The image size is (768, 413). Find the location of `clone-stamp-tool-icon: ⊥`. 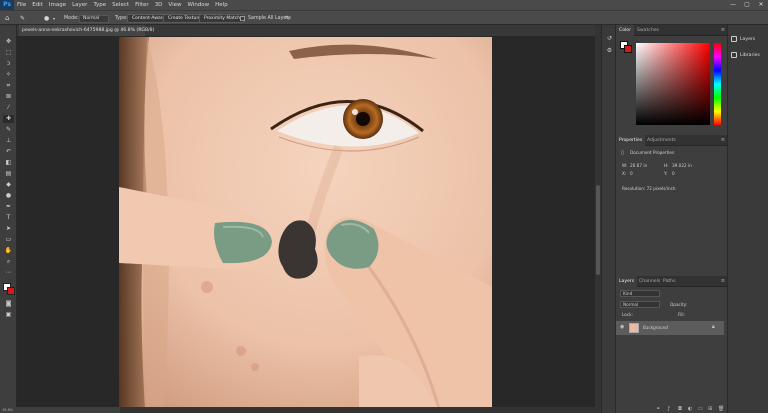

clone-stamp-tool-icon: ⊥ is located at coordinates (8, 141).